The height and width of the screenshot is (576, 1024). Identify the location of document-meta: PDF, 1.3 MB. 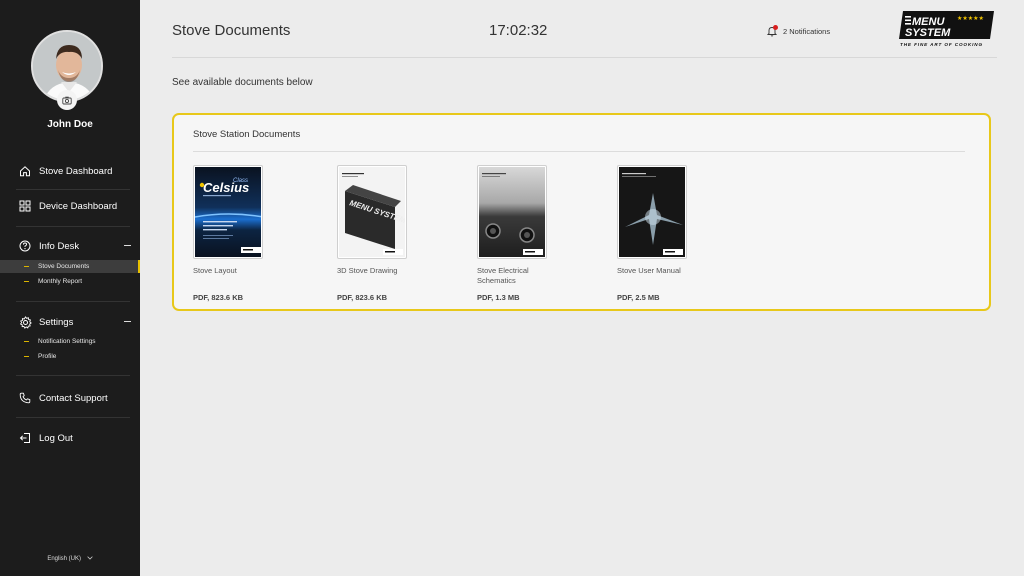
(498, 297).